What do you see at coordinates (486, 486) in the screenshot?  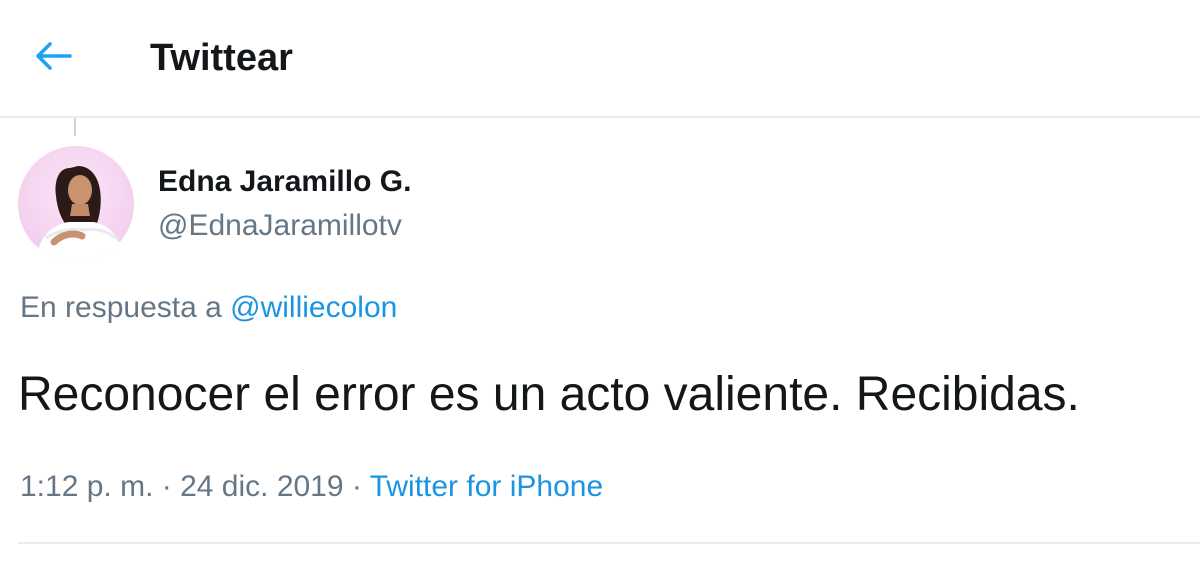 I see `tweet-source-link: Twitter for iPhone` at bounding box center [486, 486].